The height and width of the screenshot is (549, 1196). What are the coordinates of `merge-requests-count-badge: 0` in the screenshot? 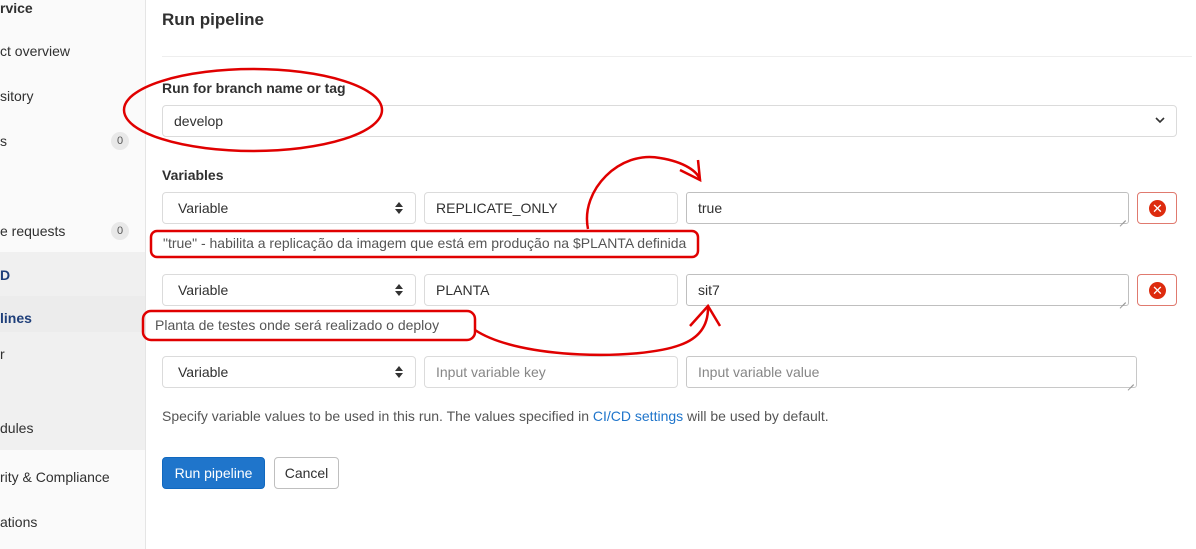 It's located at (120, 231).